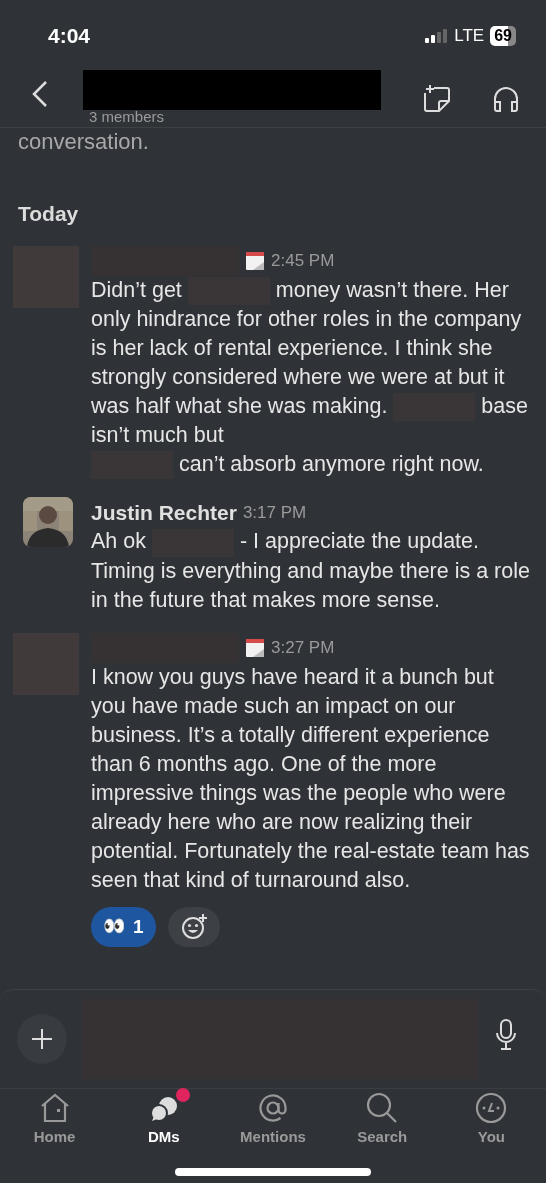  What do you see at coordinates (303, 648) in the screenshot?
I see `message-time: 3:27 PM` at bounding box center [303, 648].